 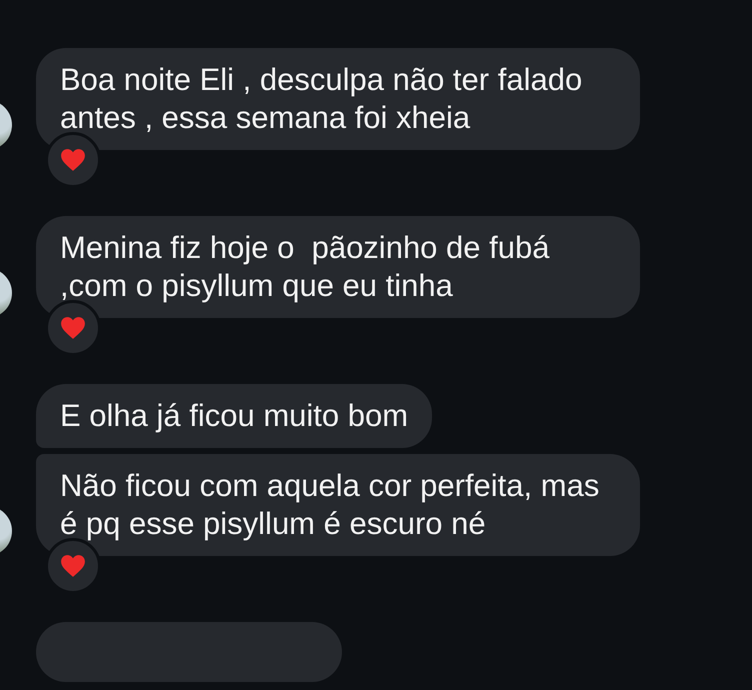 I want to click on message-bubble: E olha já ficou muito bom, so click(x=234, y=416).